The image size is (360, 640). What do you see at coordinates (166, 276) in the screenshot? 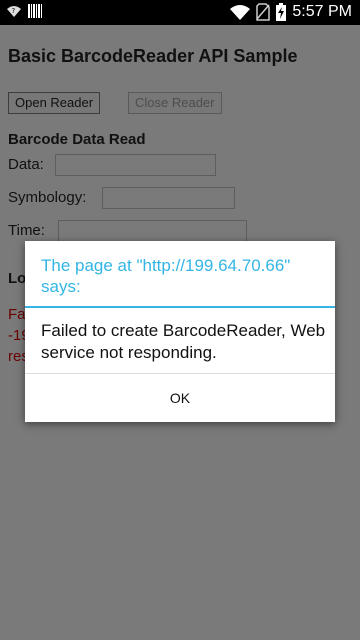
I see `dialog-title: The page at "http://199.64.70.66" says:` at bounding box center [166, 276].